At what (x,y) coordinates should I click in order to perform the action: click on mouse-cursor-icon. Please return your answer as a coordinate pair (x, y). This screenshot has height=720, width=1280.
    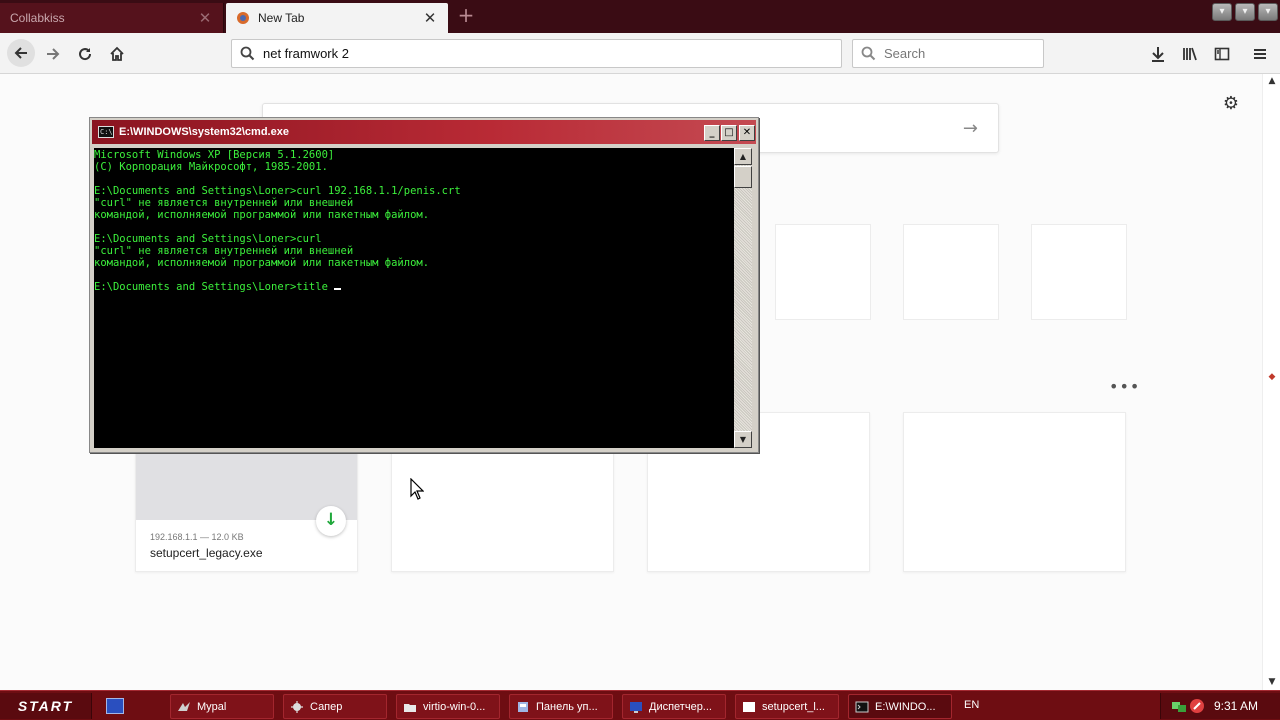
    Looking at the image, I should click on (417, 489).